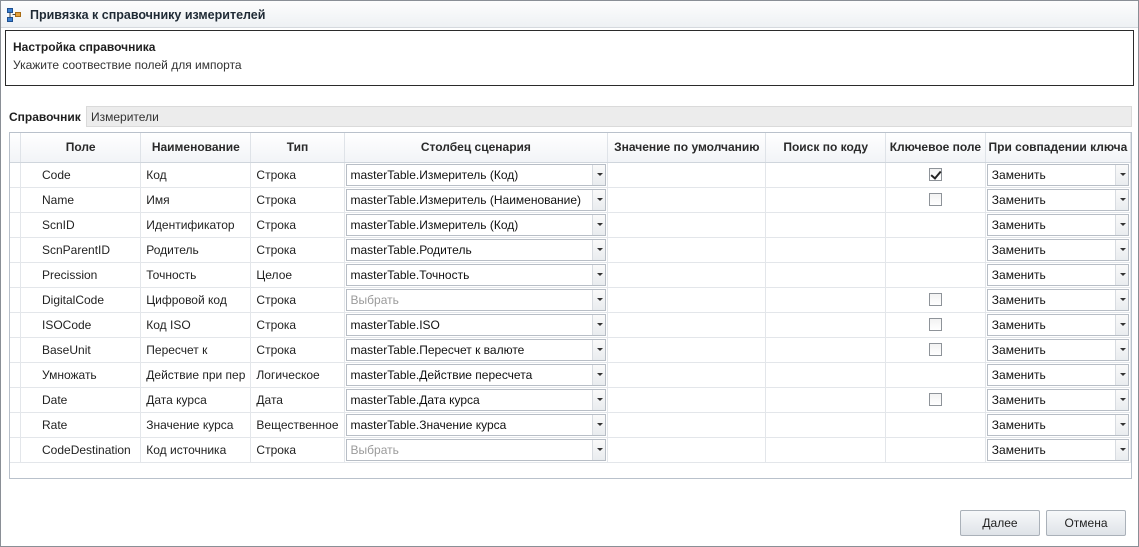 This screenshot has width=1139, height=547. Describe the element at coordinates (81, 148) in the screenshot. I see `column-header-field: Поле` at that location.